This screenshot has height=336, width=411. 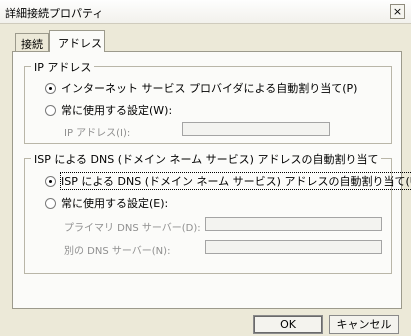 I want to click on close-button: ×, so click(x=397, y=11).